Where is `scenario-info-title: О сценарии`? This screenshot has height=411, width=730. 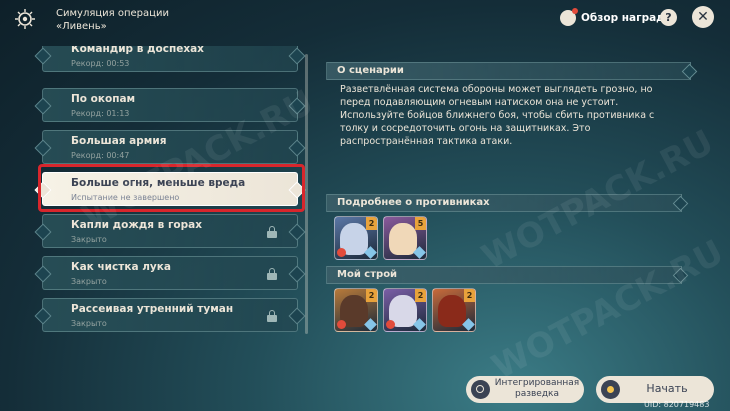 scenario-info-title: О сценарии is located at coordinates (370, 70).